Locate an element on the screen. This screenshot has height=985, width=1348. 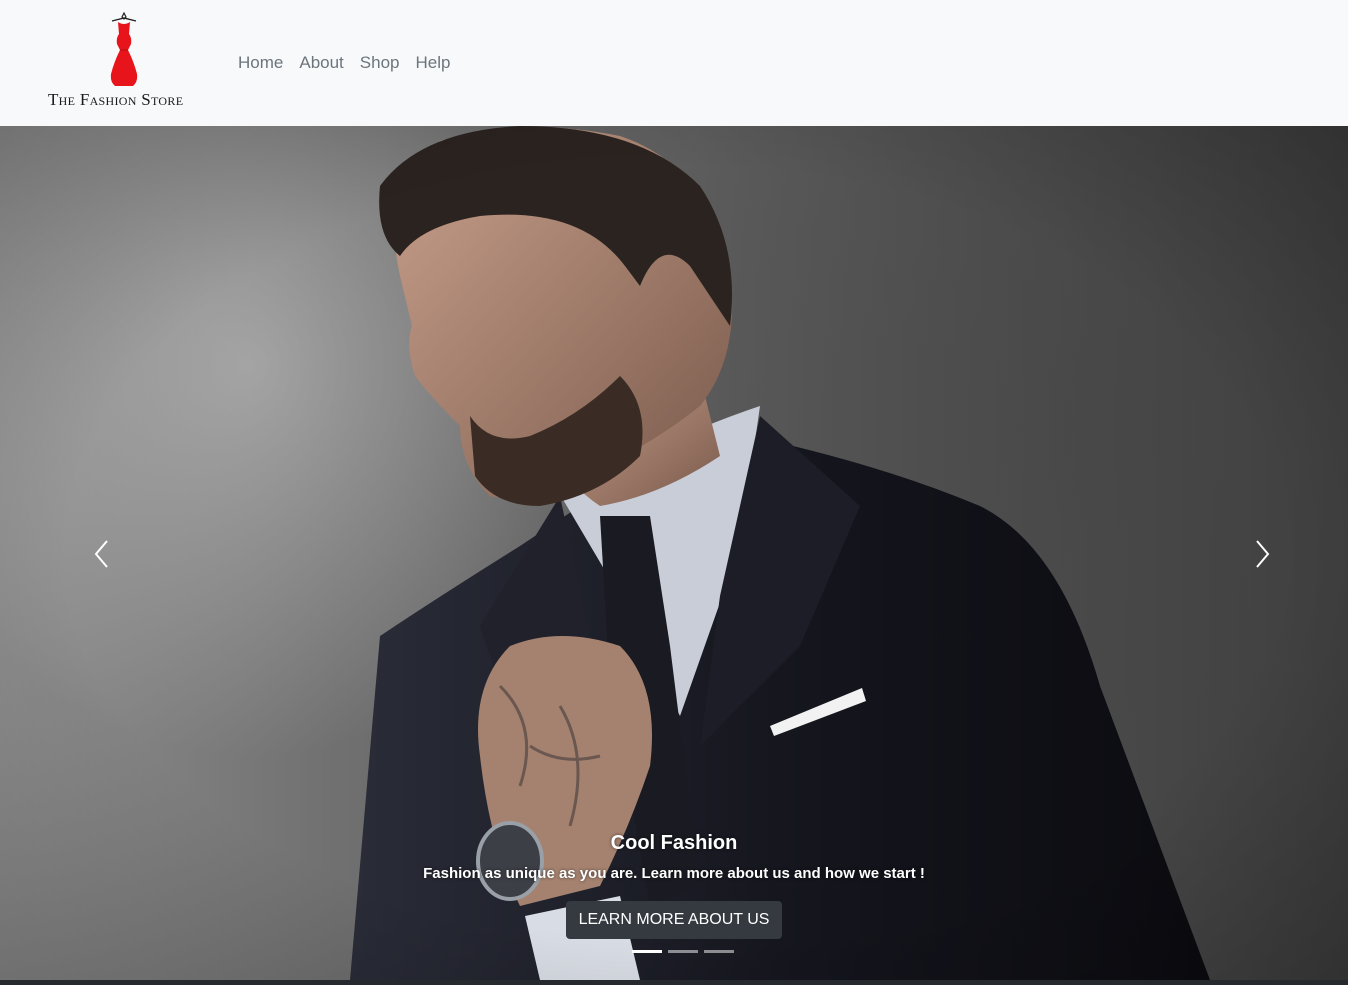
slide-title: Cool Fashion is located at coordinates (674, 843).